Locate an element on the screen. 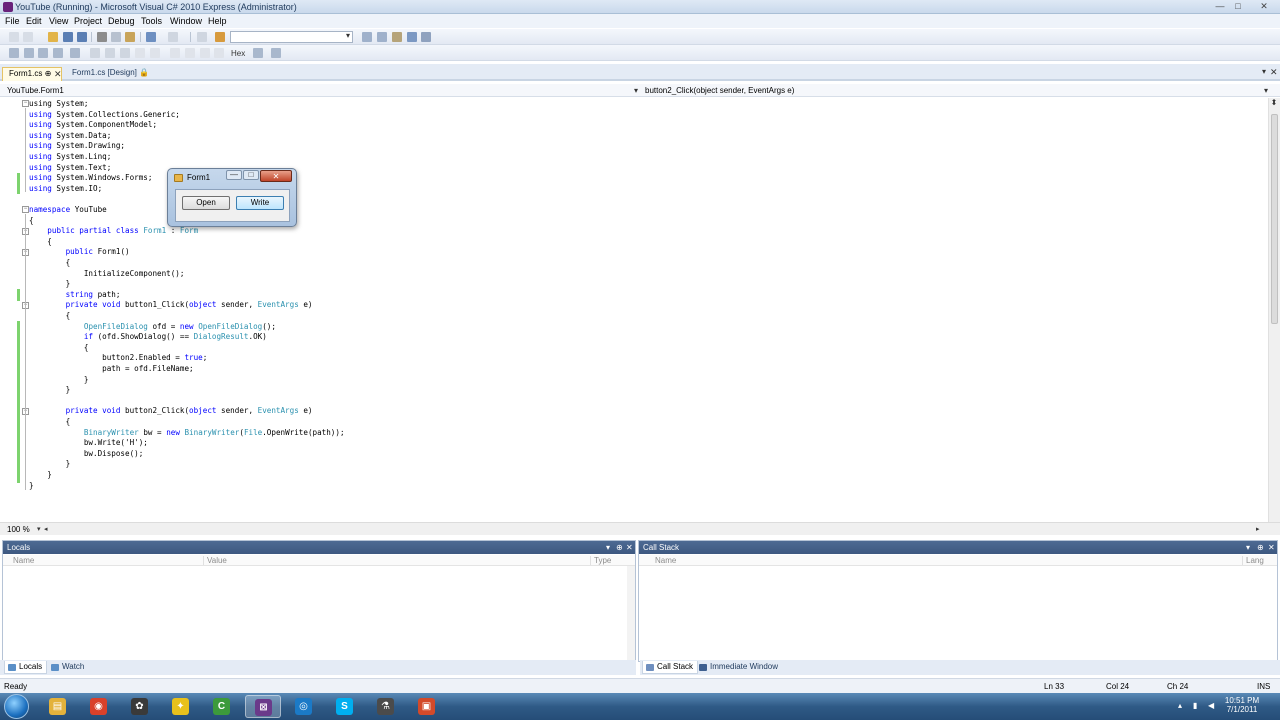  network-icon: ▮ is located at coordinates (1197, 705).